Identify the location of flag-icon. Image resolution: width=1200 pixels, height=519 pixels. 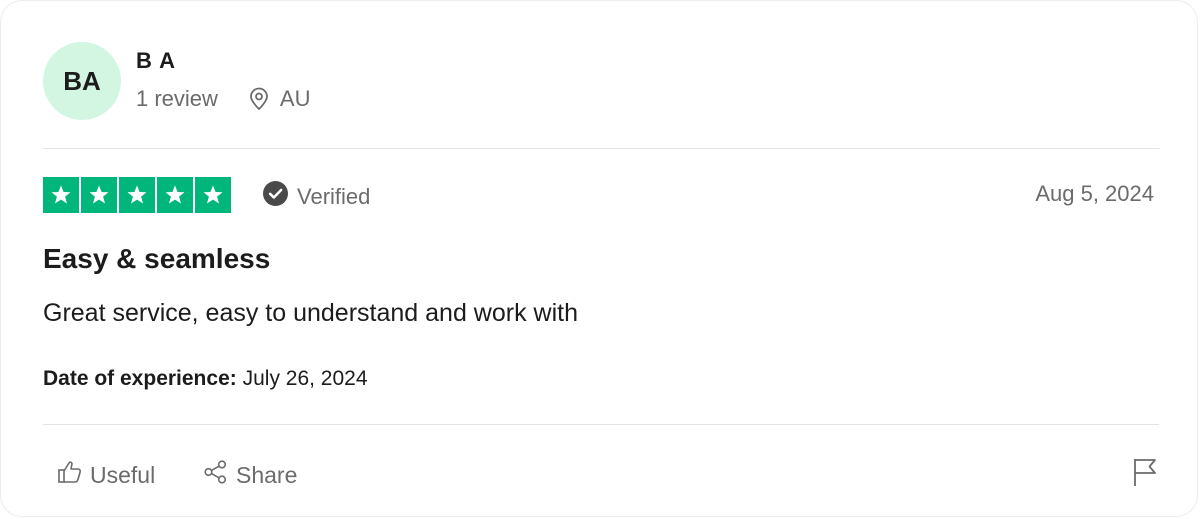
(1145, 475).